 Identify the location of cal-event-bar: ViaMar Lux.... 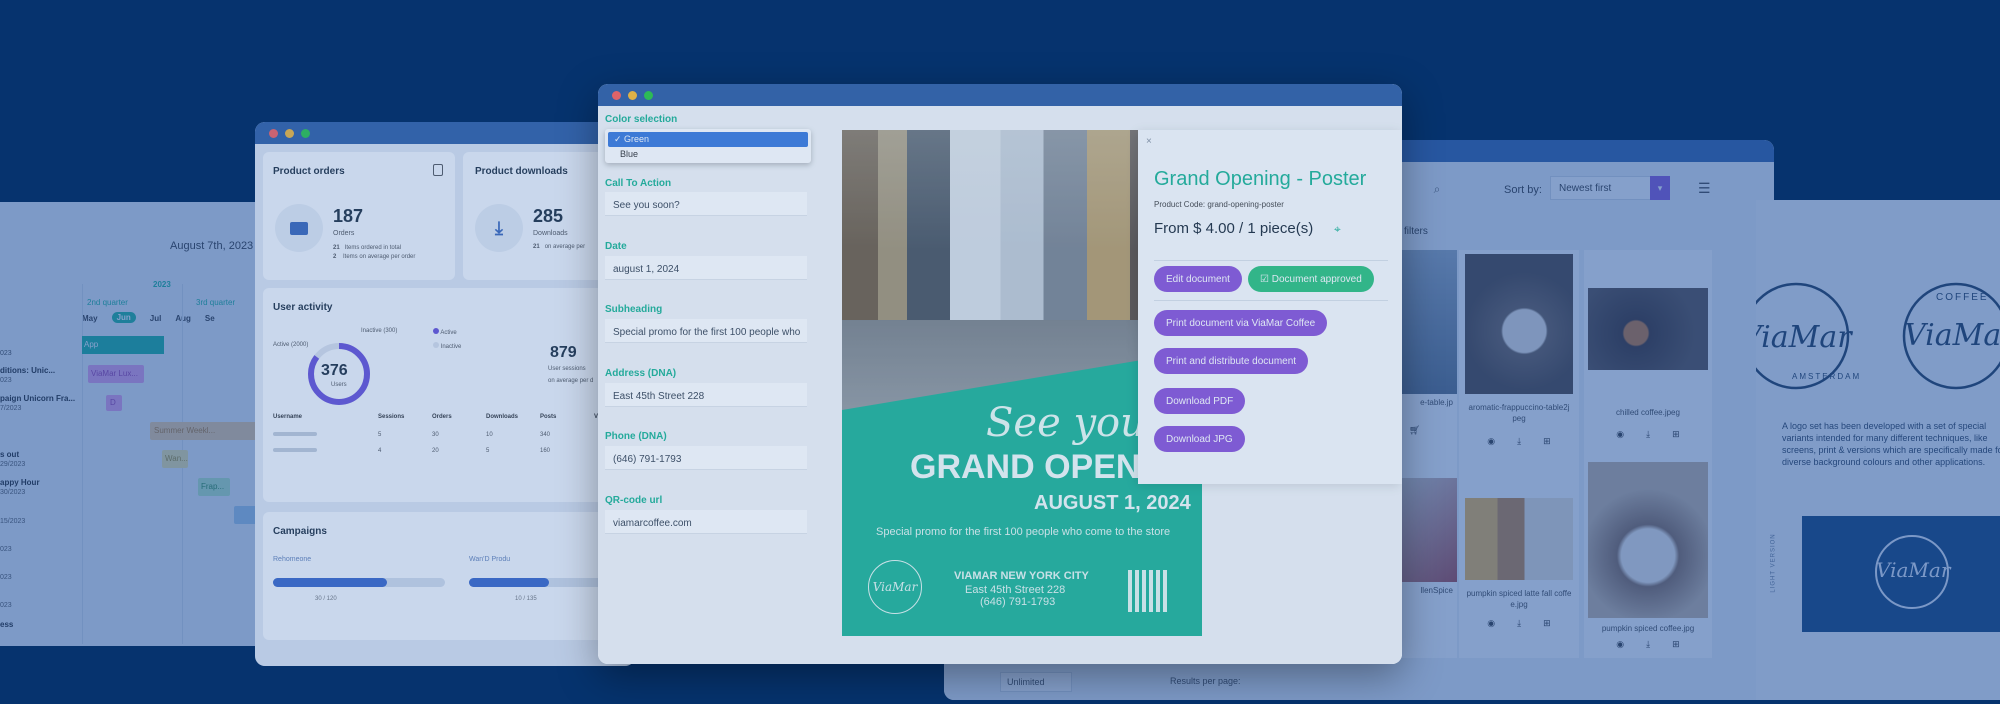
(116, 374).